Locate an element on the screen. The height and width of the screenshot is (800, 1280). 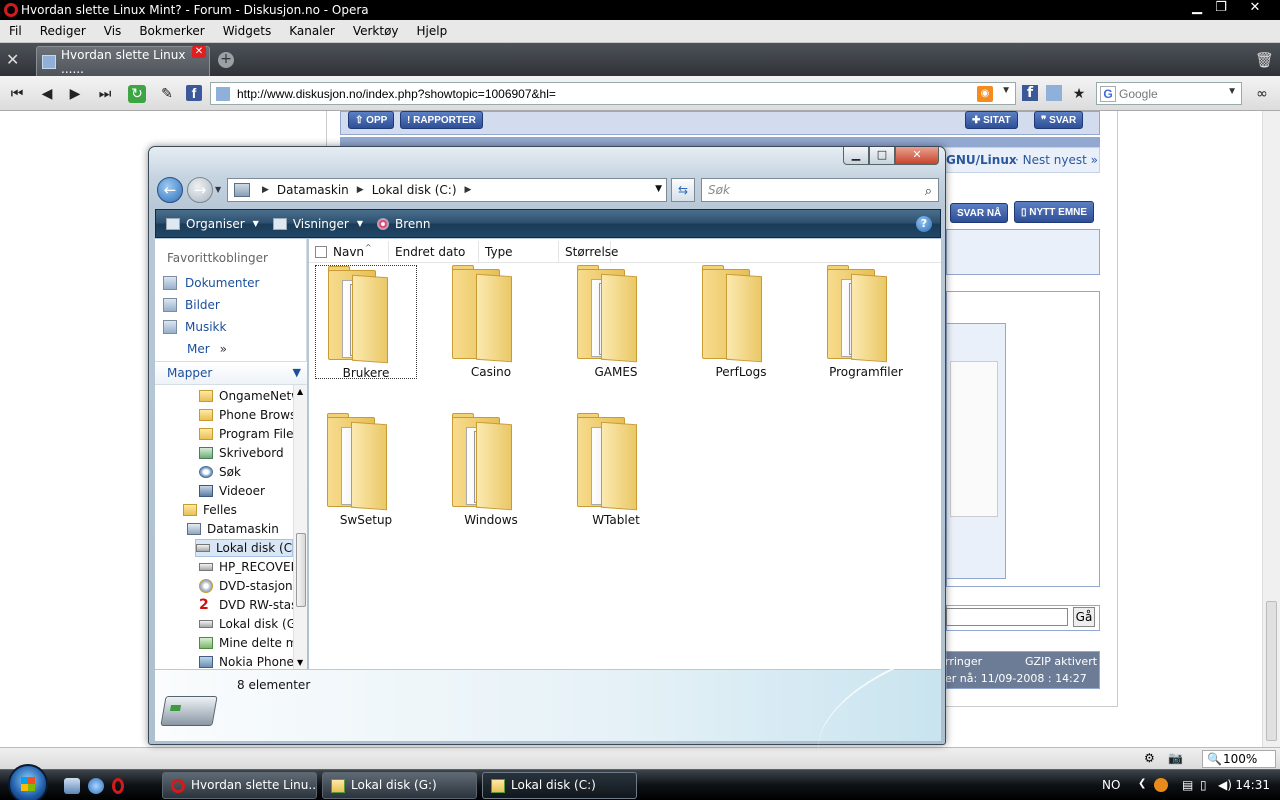
taskbar-button-disk-c: Lokal disk (C:) is located at coordinates (559, 785).